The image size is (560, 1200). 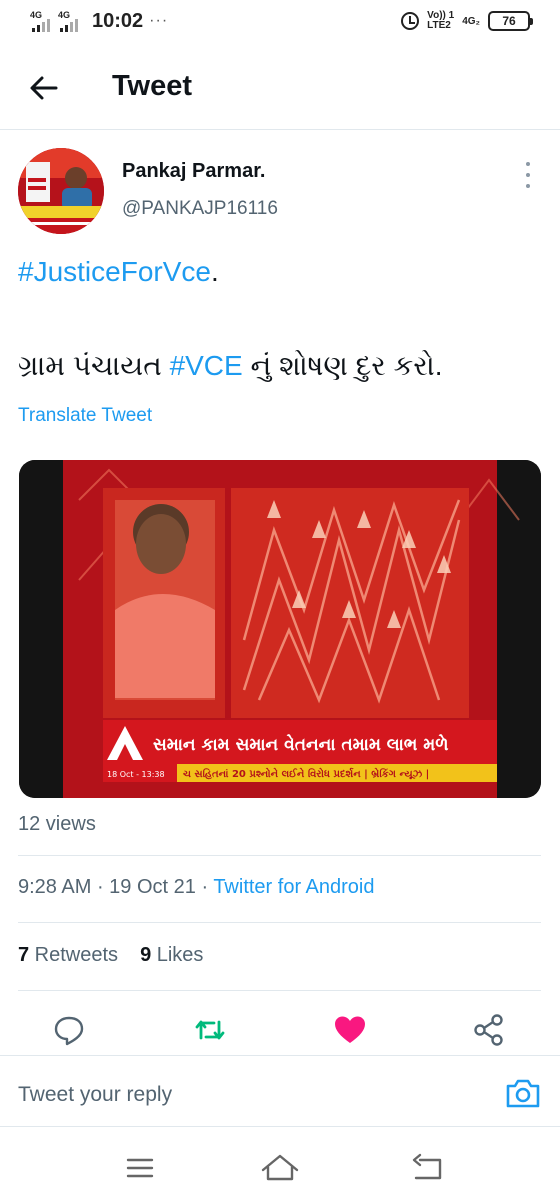 I want to click on media-ticker-headline: સમાન કામ સમાન વેતનના તમામ લાભ મળે, so click(x=301, y=744).